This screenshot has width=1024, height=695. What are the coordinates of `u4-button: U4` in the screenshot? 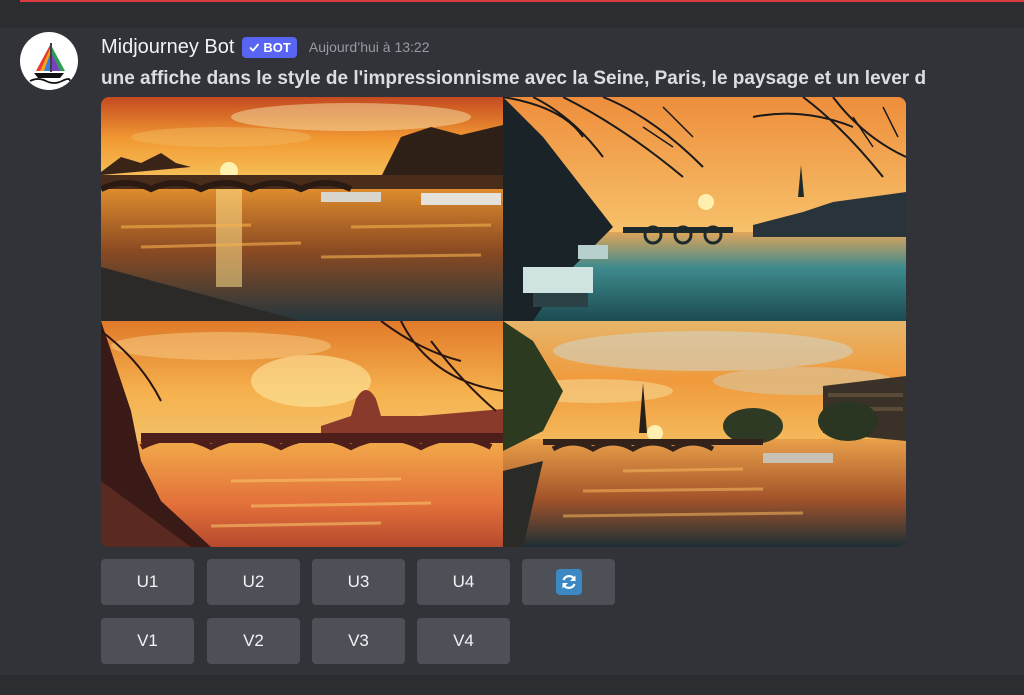 It's located at (463, 582).